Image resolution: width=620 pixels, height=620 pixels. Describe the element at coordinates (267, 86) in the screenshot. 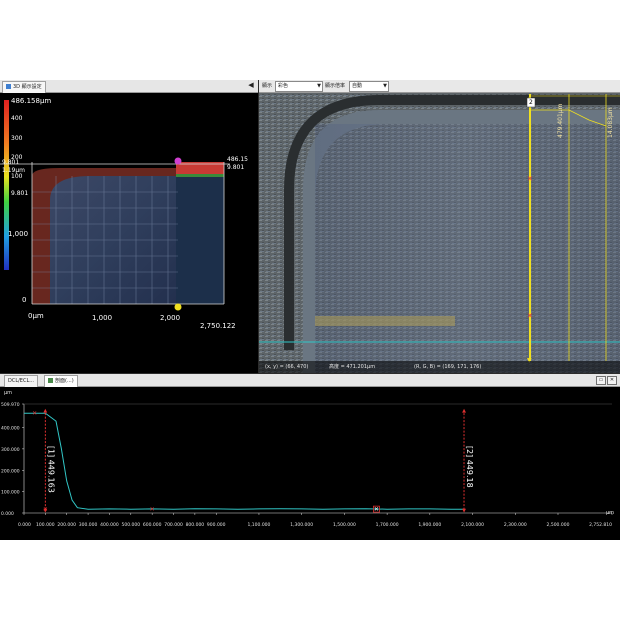

I see `display-mode-label: 顯示` at that location.